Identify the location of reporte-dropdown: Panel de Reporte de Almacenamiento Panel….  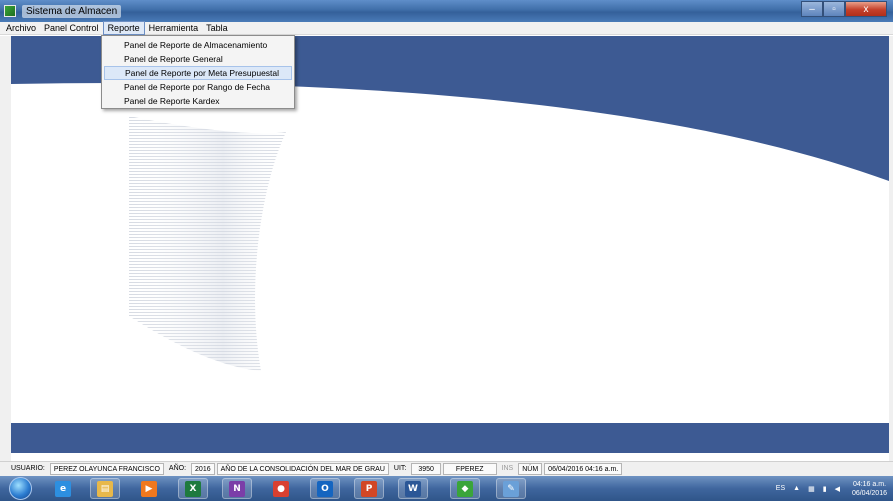
(198, 72).